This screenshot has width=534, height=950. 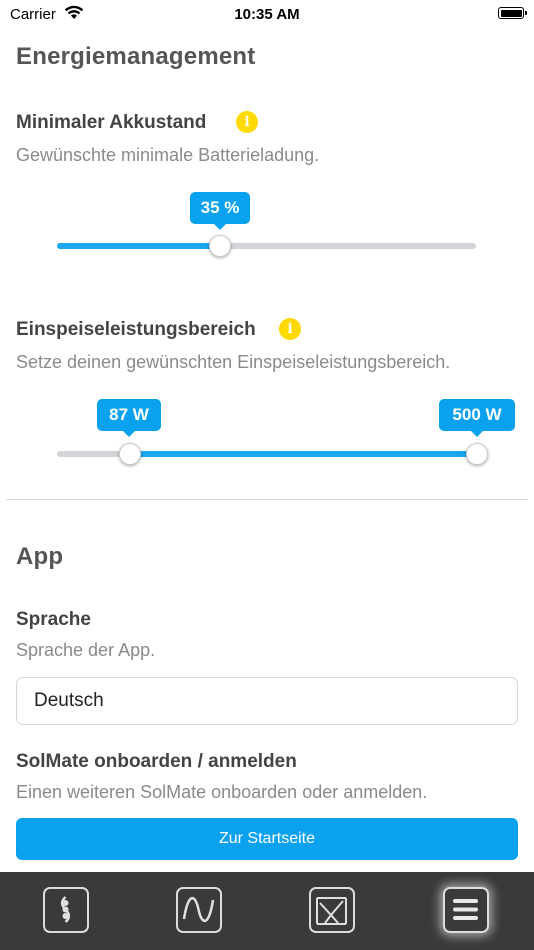 What do you see at coordinates (111, 122) in the screenshot?
I see `min-battery-label: Minimaler Akkustand` at bounding box center [111, 122].